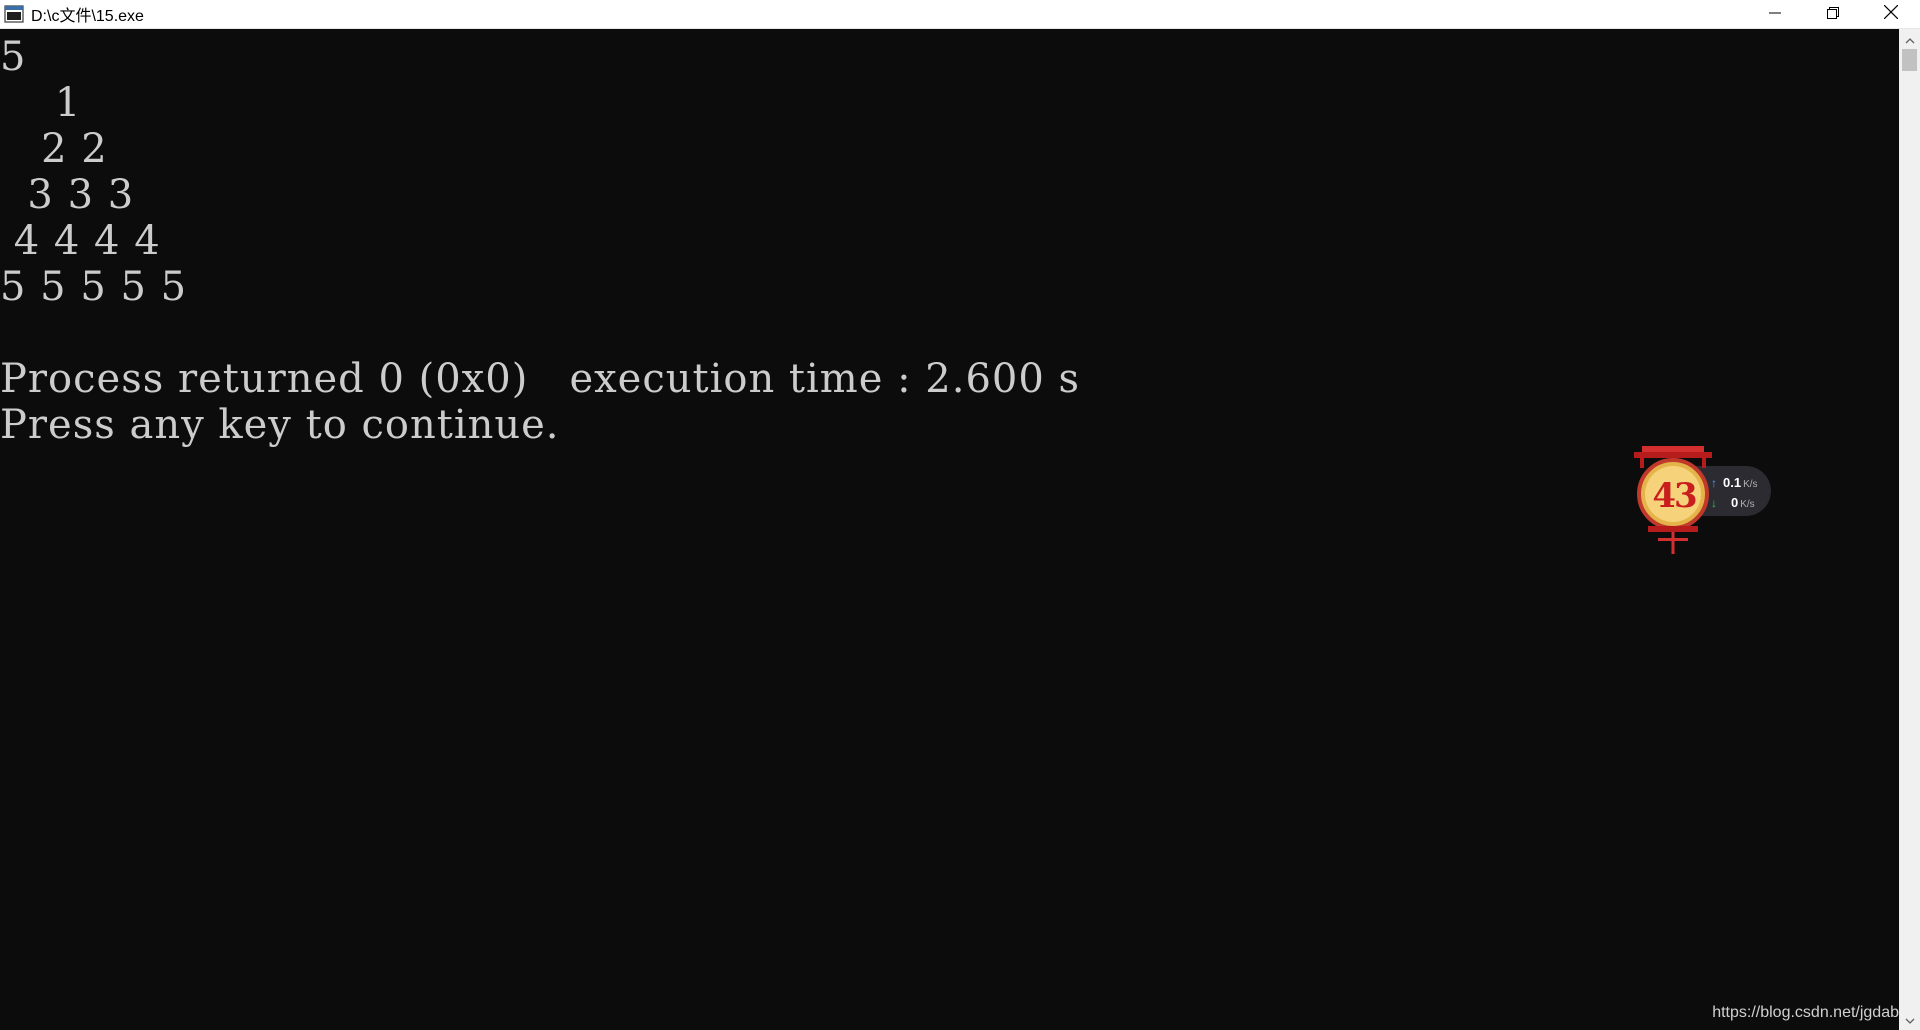  What do you see at coordinates (1747, 504) in the screenshot?
I see `download-speed-unit: K/s` at bounding box center [1747, 504].